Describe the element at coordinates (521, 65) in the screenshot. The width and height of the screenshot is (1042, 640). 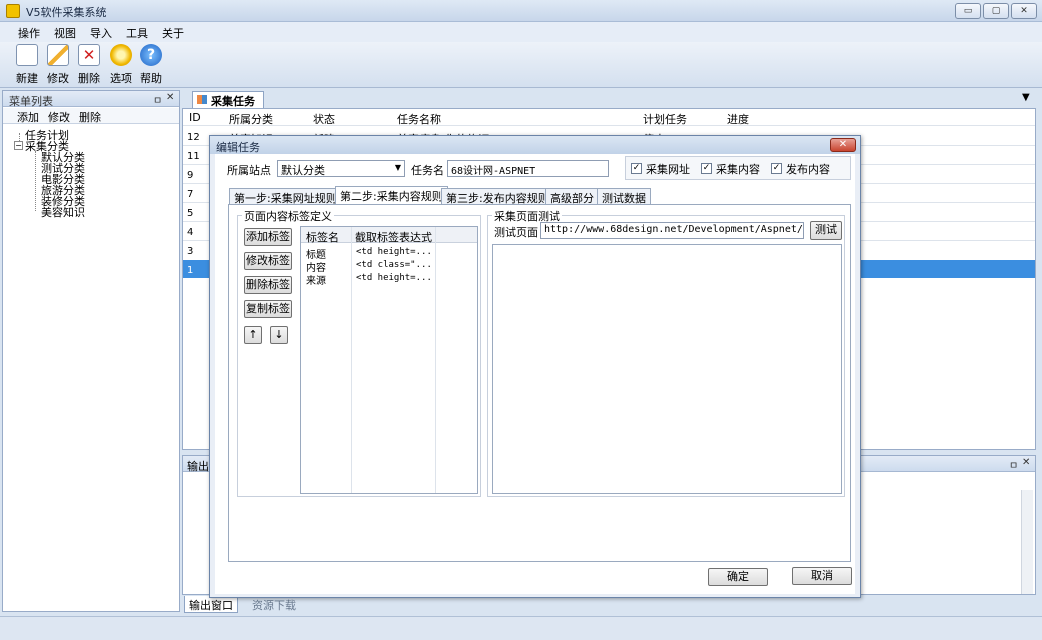
I see `toolbar: 新建 修改 ✕ 删除 选项 ? 帮助` at that location.